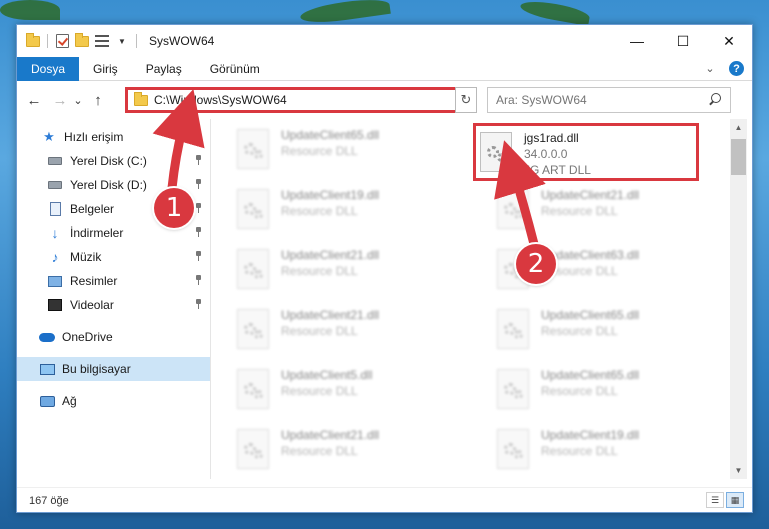 The height and width of the screenshot is (529, 769). Describe the element at coordinates (98, 100) in the screenshot. I see `up-button: ↑` at that location.